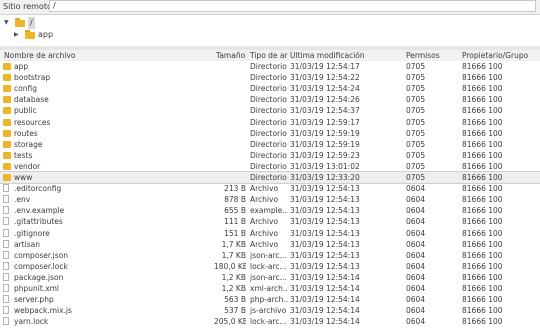 The height and width of the screenshot is (333, 540). What do you see at coordinates (32, 122) in the screenshot?
I see `file-name: resources` at bounding box center [32, 122].